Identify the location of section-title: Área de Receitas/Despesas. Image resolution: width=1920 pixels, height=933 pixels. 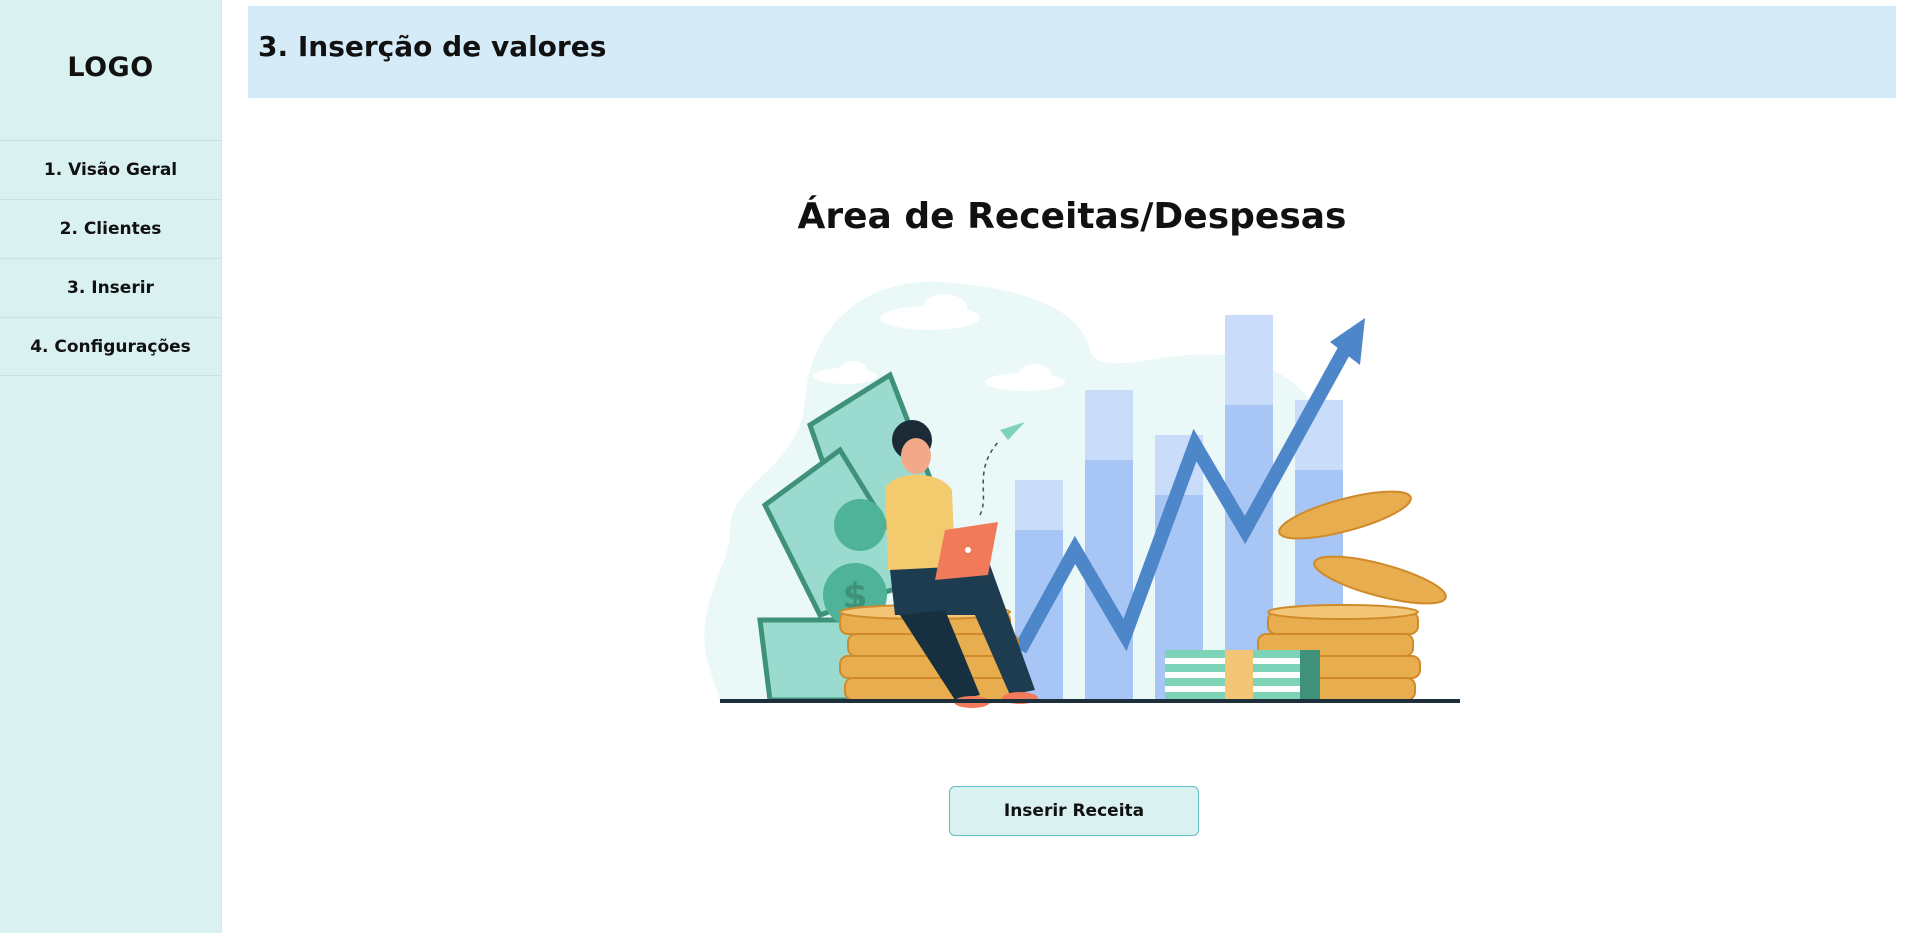
(1072, 216).